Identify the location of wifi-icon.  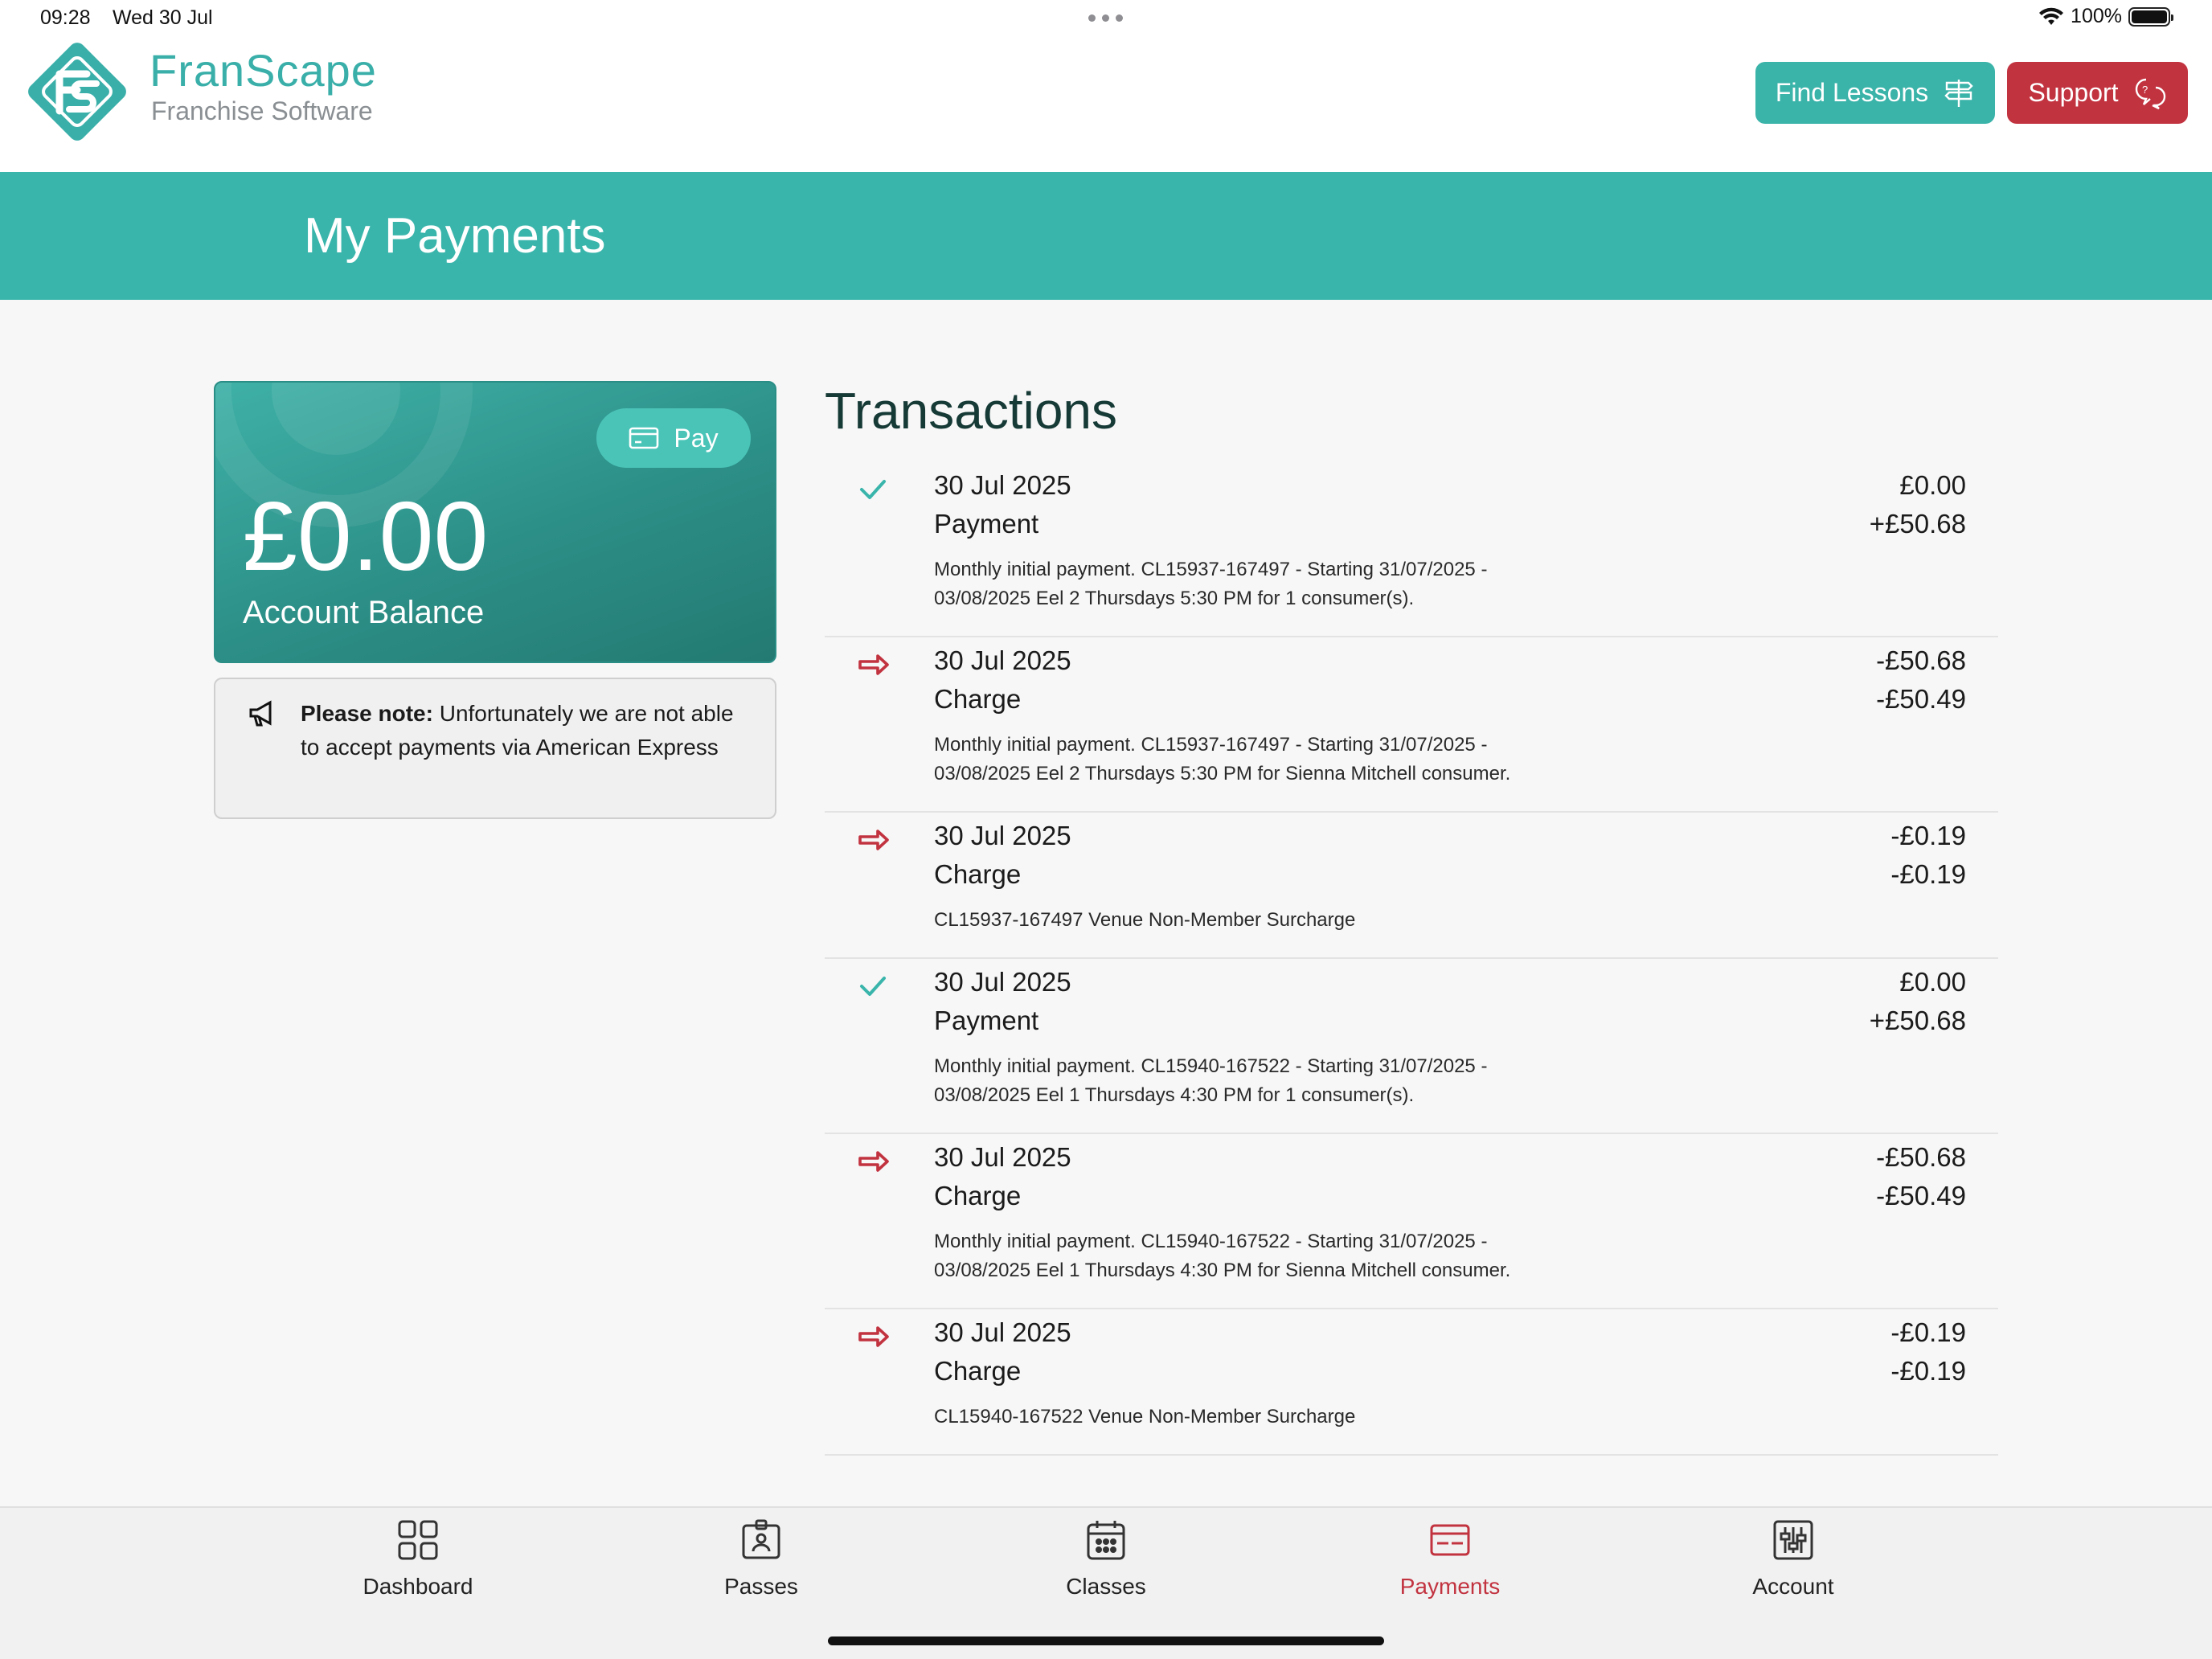
(2051, 16).